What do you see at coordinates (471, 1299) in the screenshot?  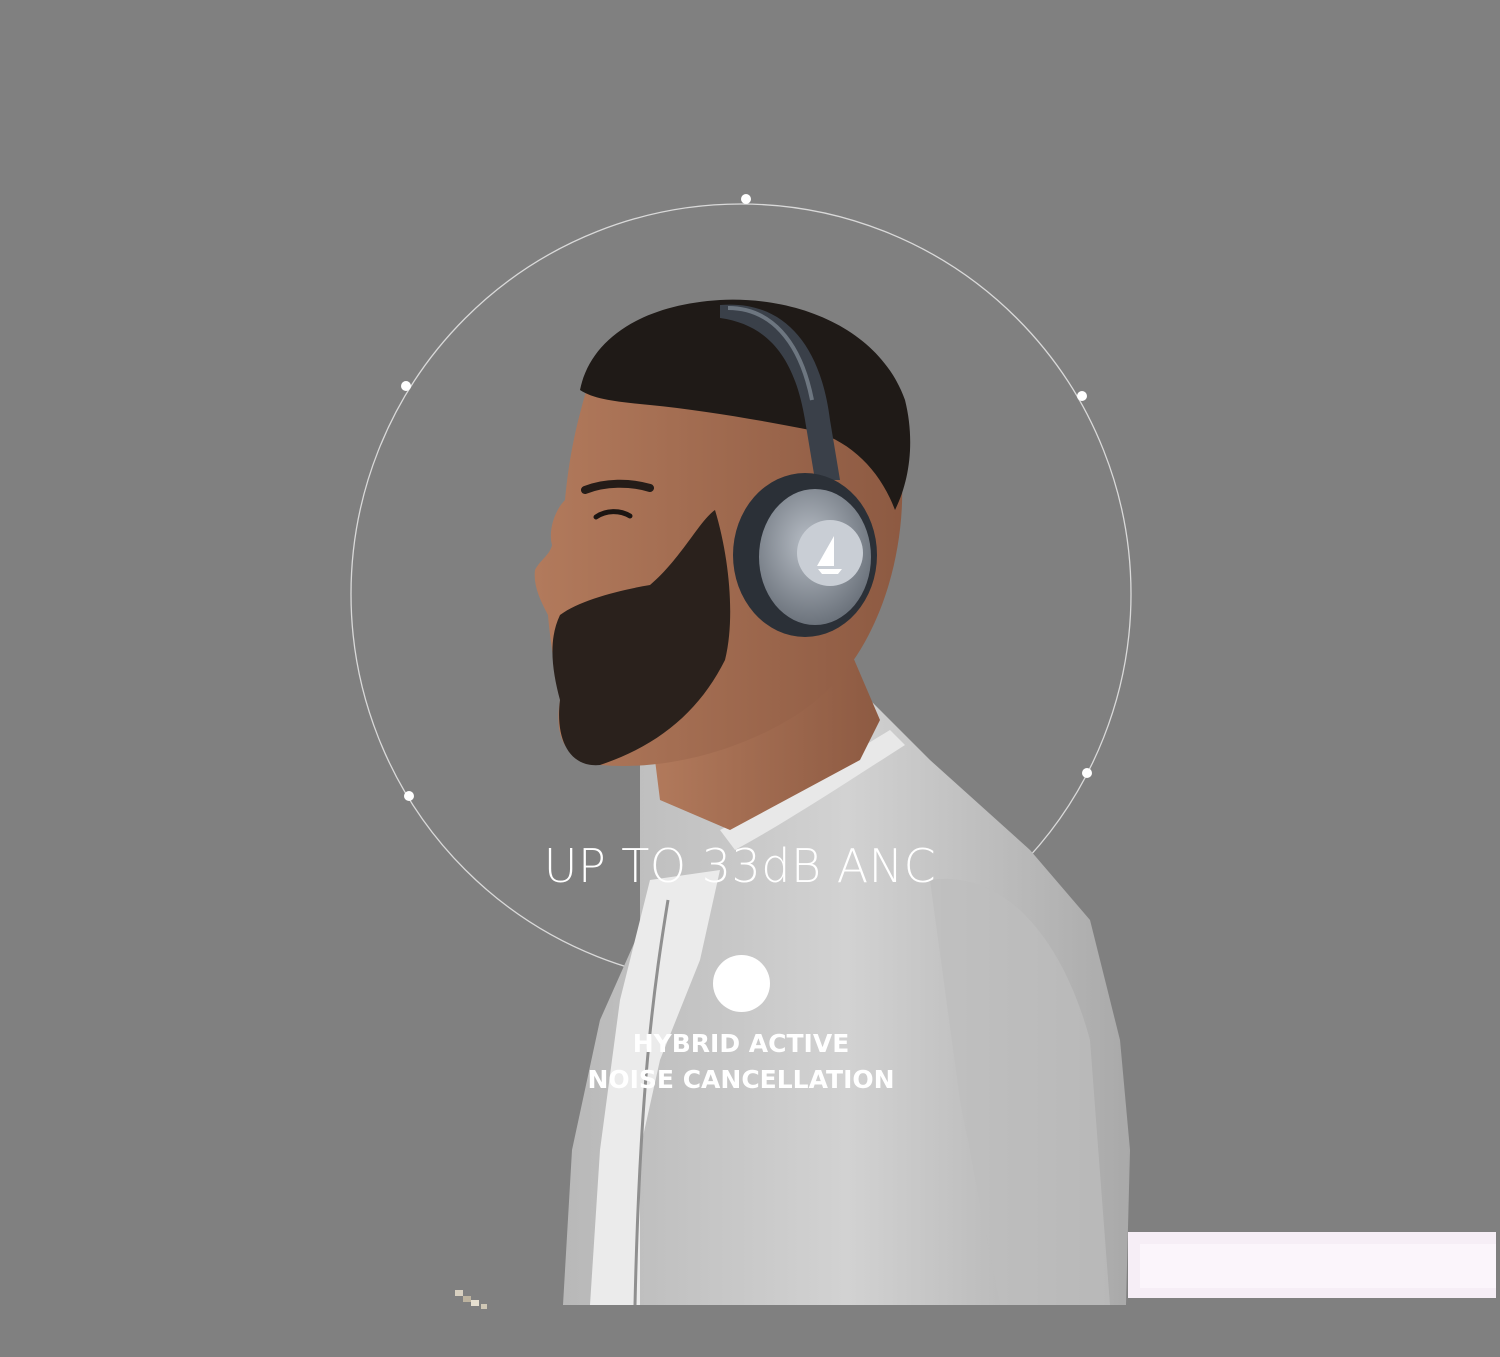 I see `pixel-artifact` at bounding box center [471, 1299].